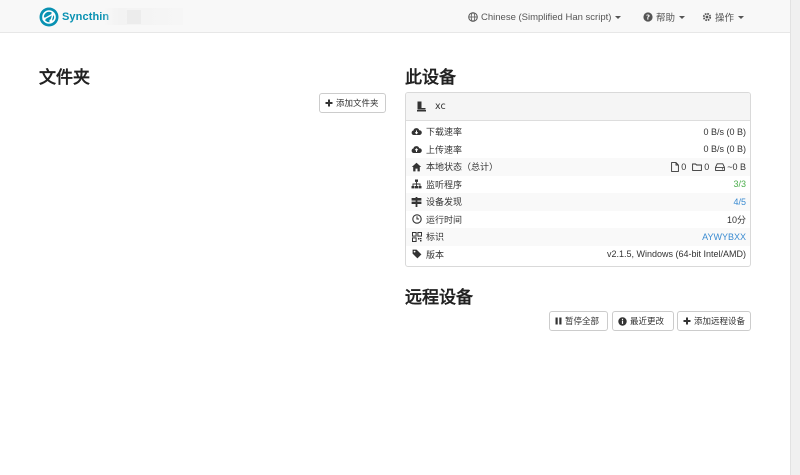 The height and width of the screenshot is (475, 800). What do you see at coordinates (578, 220) in the screenshot?
I see `uptime-row: 运行时间 10分` at bounding box center [578, 220].